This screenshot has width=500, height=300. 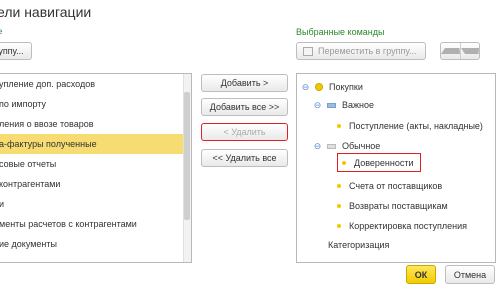 I want to click on remove-all-button: << Удалить все, so click(x=244, y=158).